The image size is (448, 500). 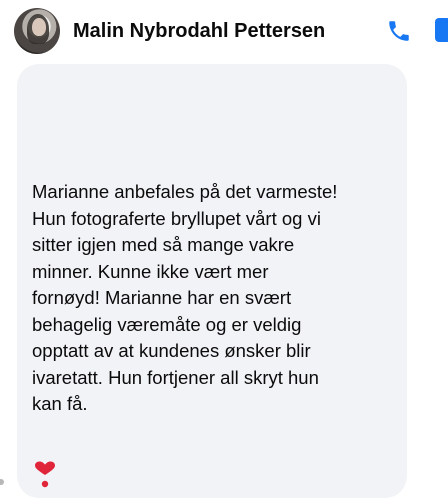 I want to click on contact-avatar, so click(x=37, y=31).